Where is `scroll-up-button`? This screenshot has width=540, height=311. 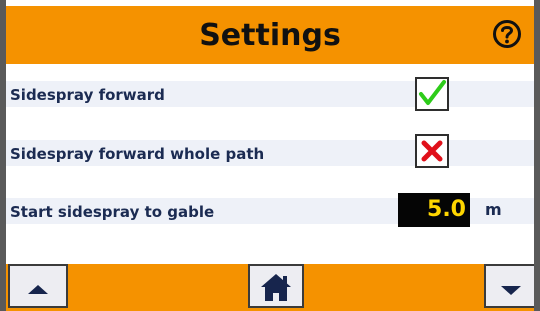 scroll-up-button is located at coordinates (38, 286).